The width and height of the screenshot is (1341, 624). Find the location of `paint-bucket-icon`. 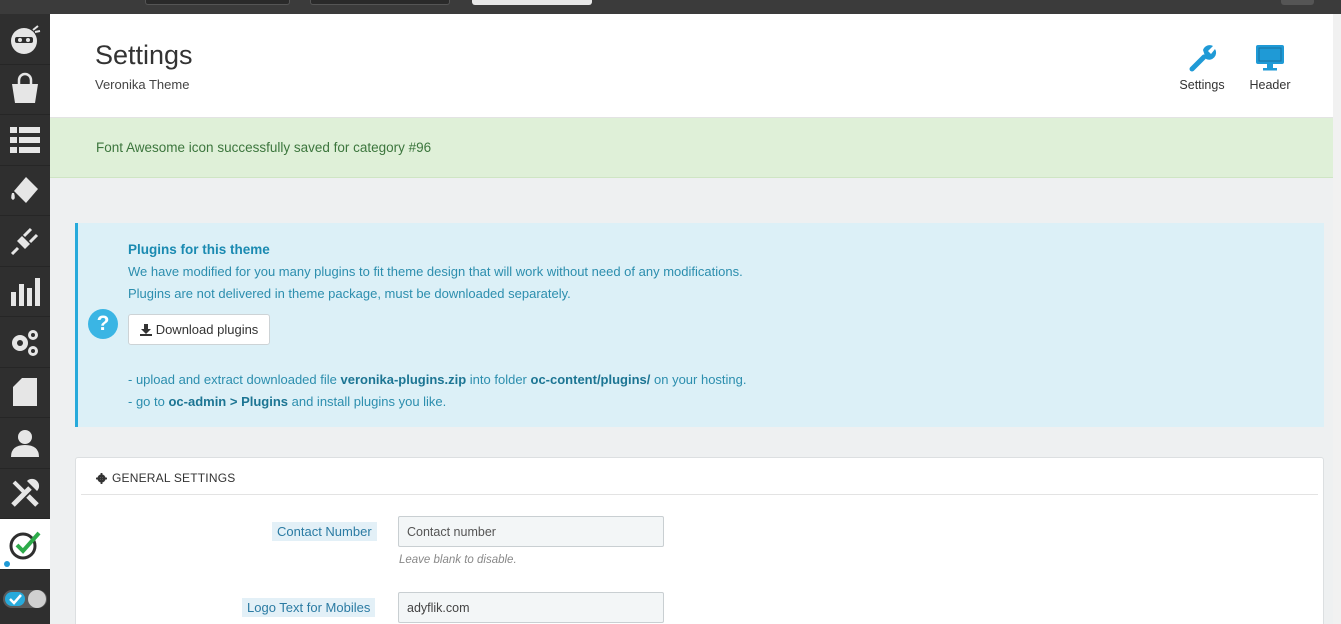

paint-bucket-icon is located at coordinates (24, 190).